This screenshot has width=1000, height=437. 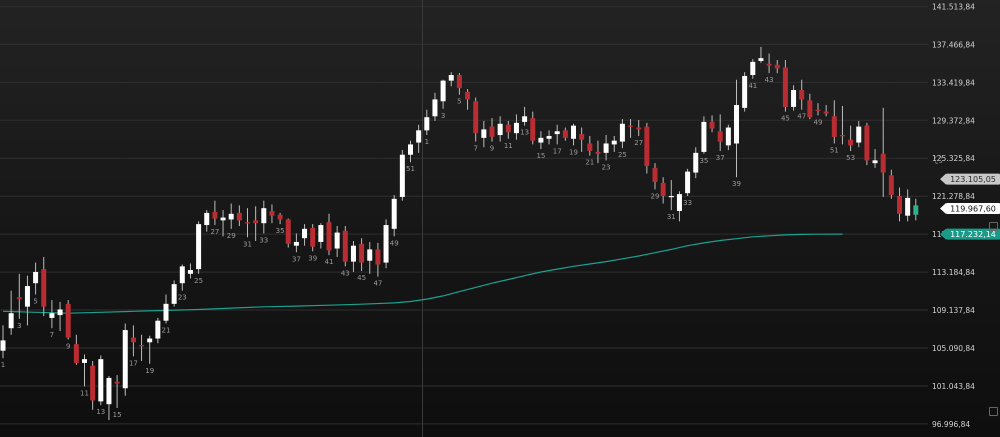 What do you see at coordinates (943, 179) in the screenshot?
I see `price-badge-pointer` at bounding box center [943, 179].